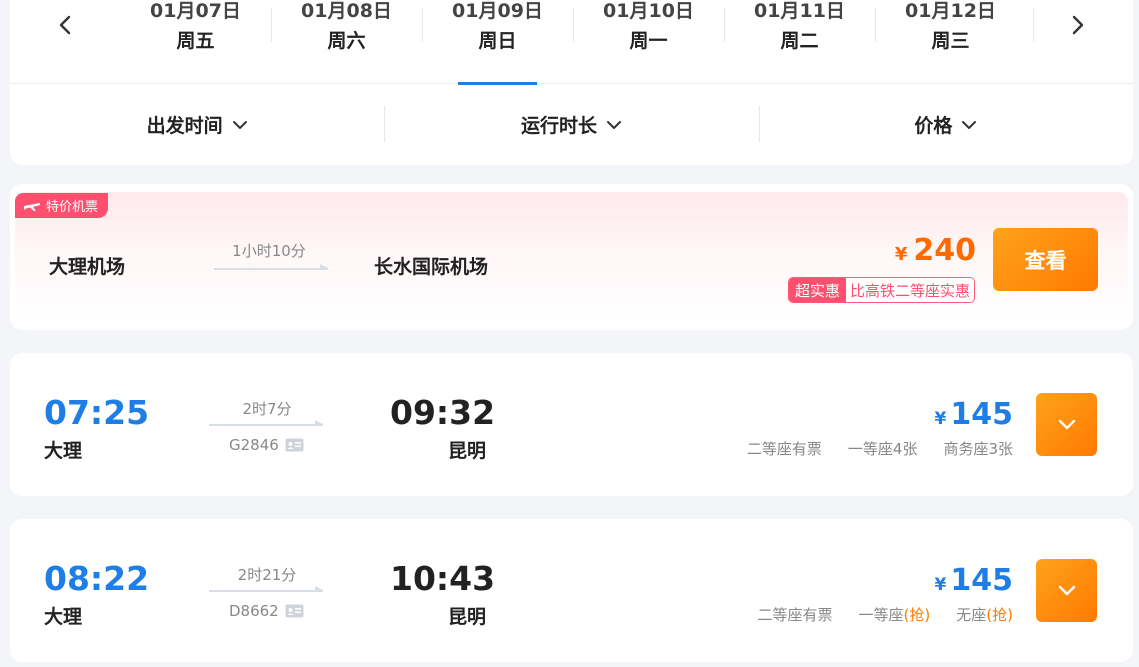 The height and width of the screenshot is (667, 1139). I want to click on flight-duration: 1小时10分, so click(269, 251).